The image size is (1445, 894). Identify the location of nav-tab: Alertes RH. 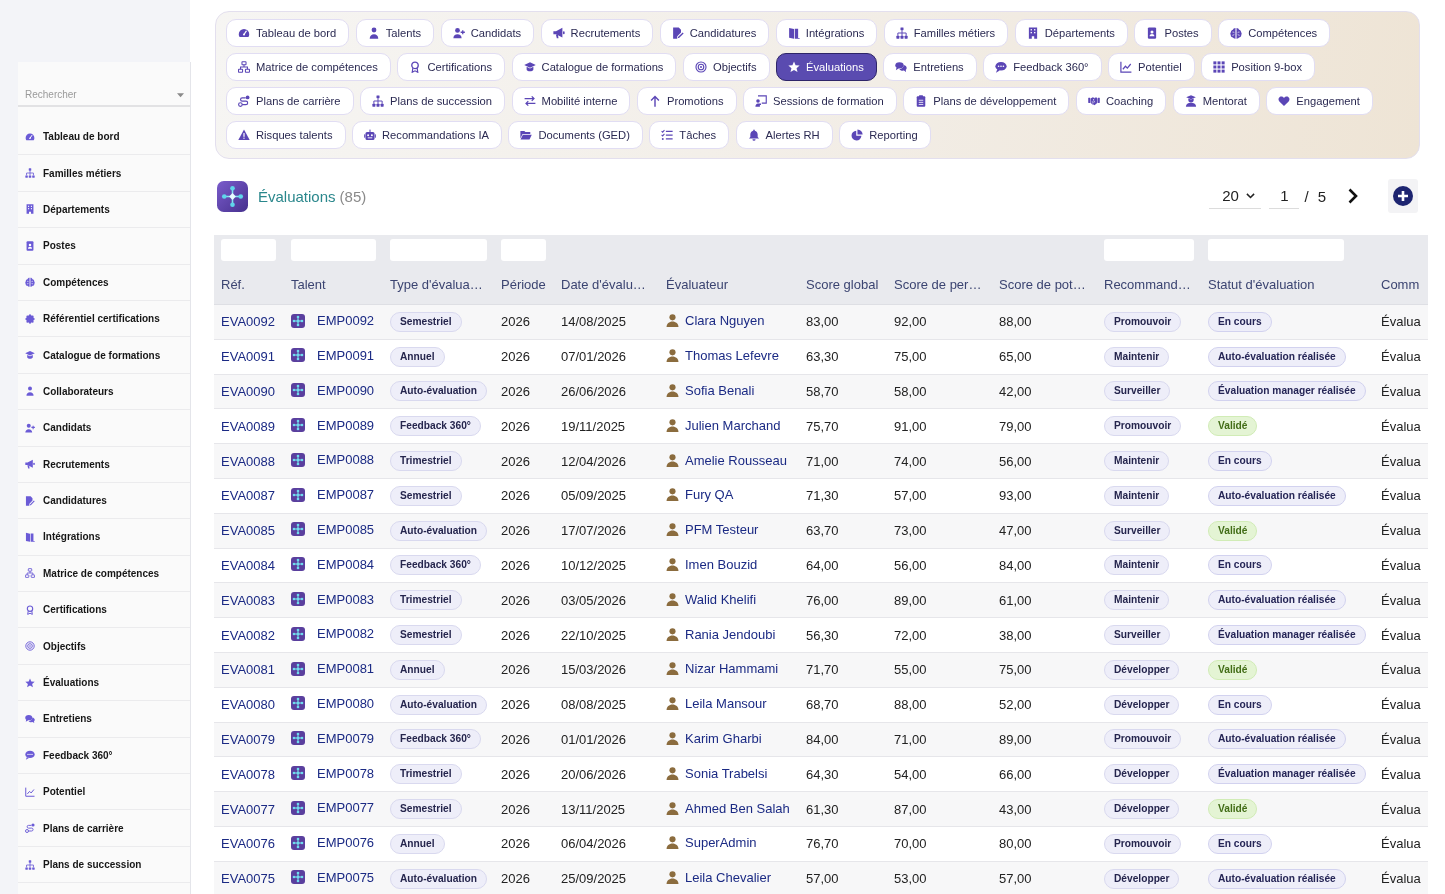
(784, 135).